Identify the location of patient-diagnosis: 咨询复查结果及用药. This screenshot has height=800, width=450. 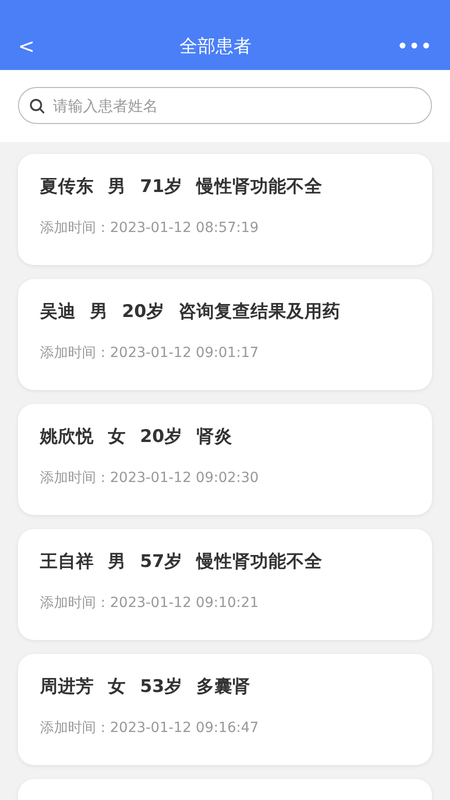
(259, 312).